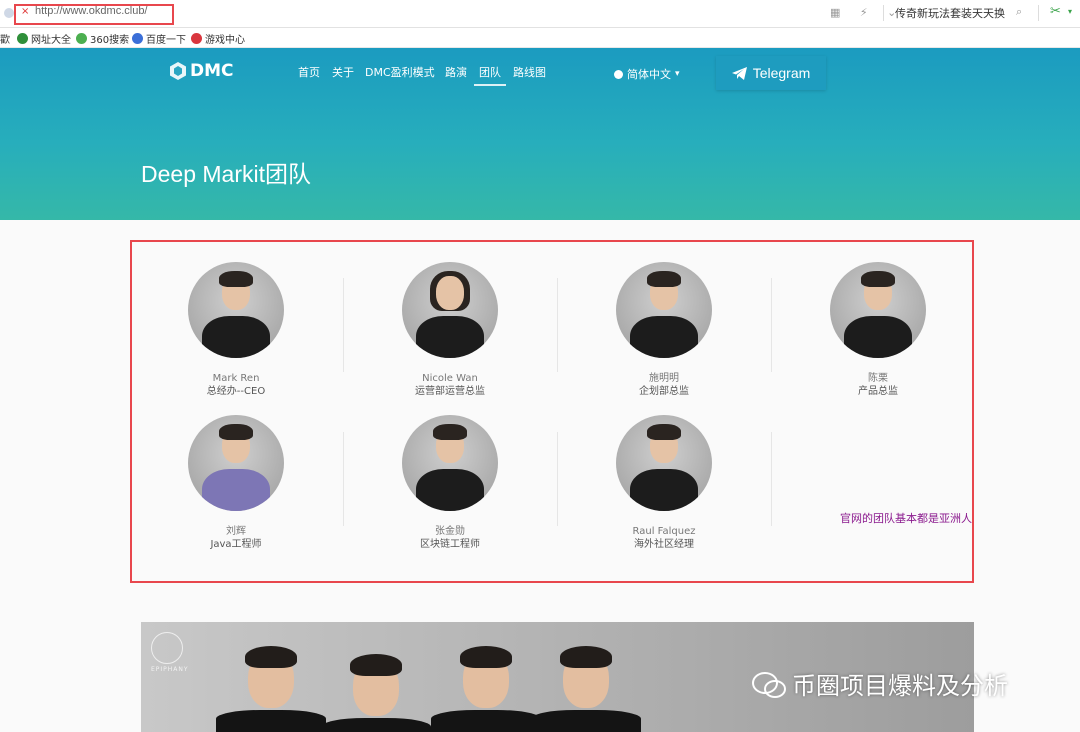 The width and height of the screenshot is (1080, 732). I want to click on member-name: 施明明, so click(664, 378).